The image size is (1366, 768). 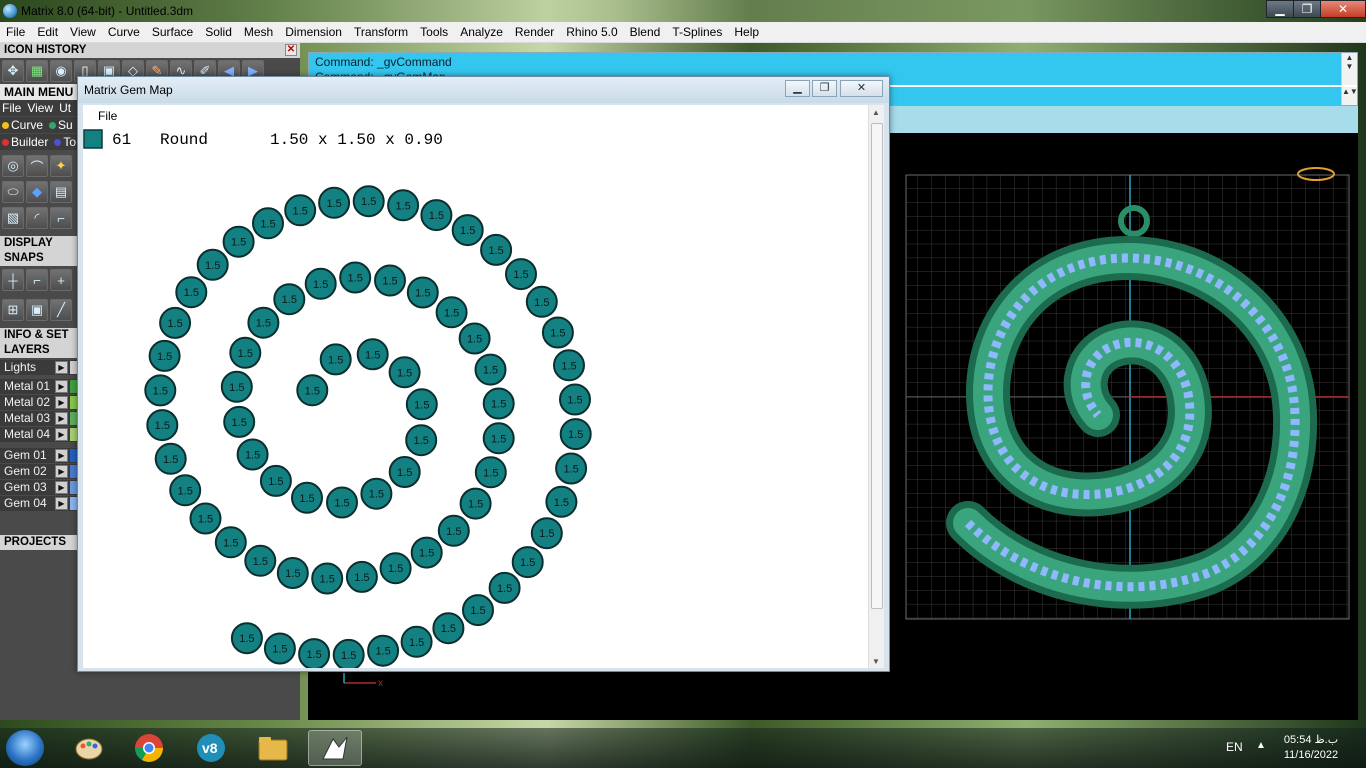 I want to click on menu-curve: Curve, so click(x=124, y=32).